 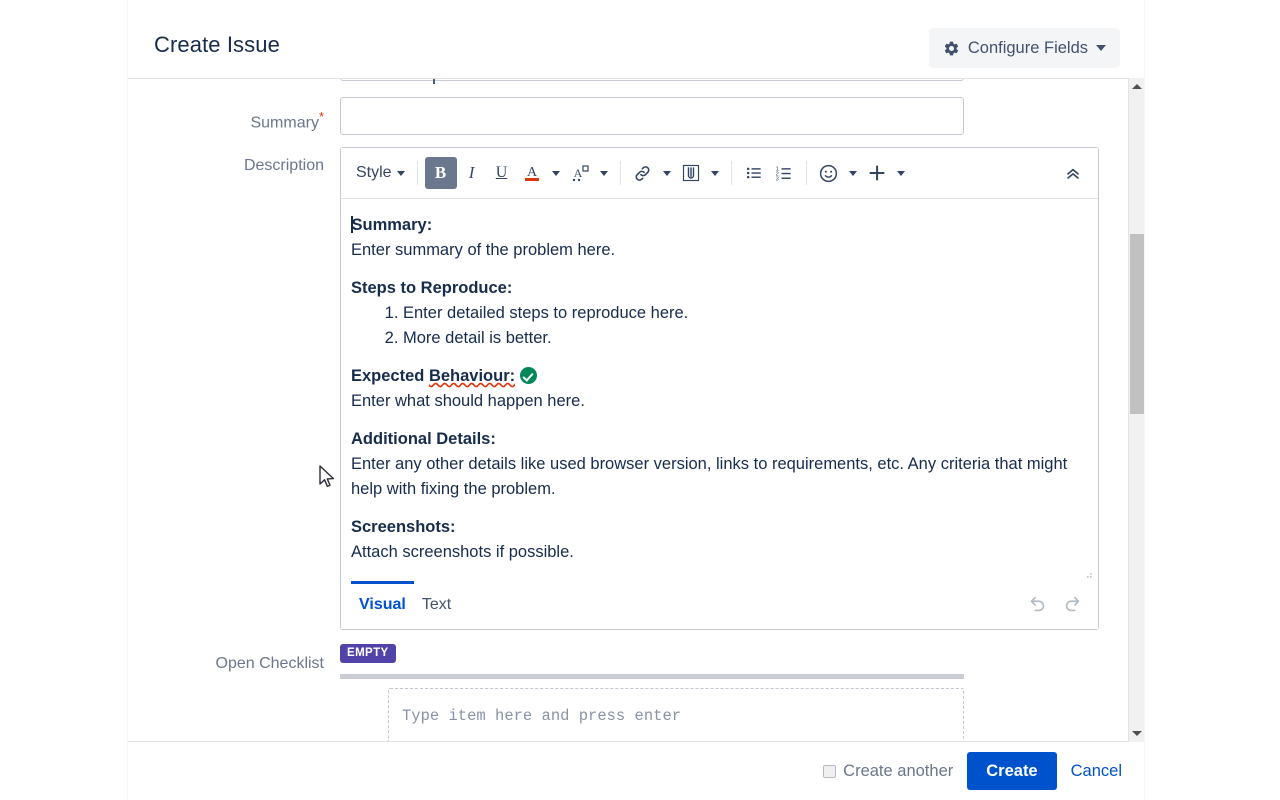 I want to click on summary-heading: Summary:, so click(x=716, y=225).